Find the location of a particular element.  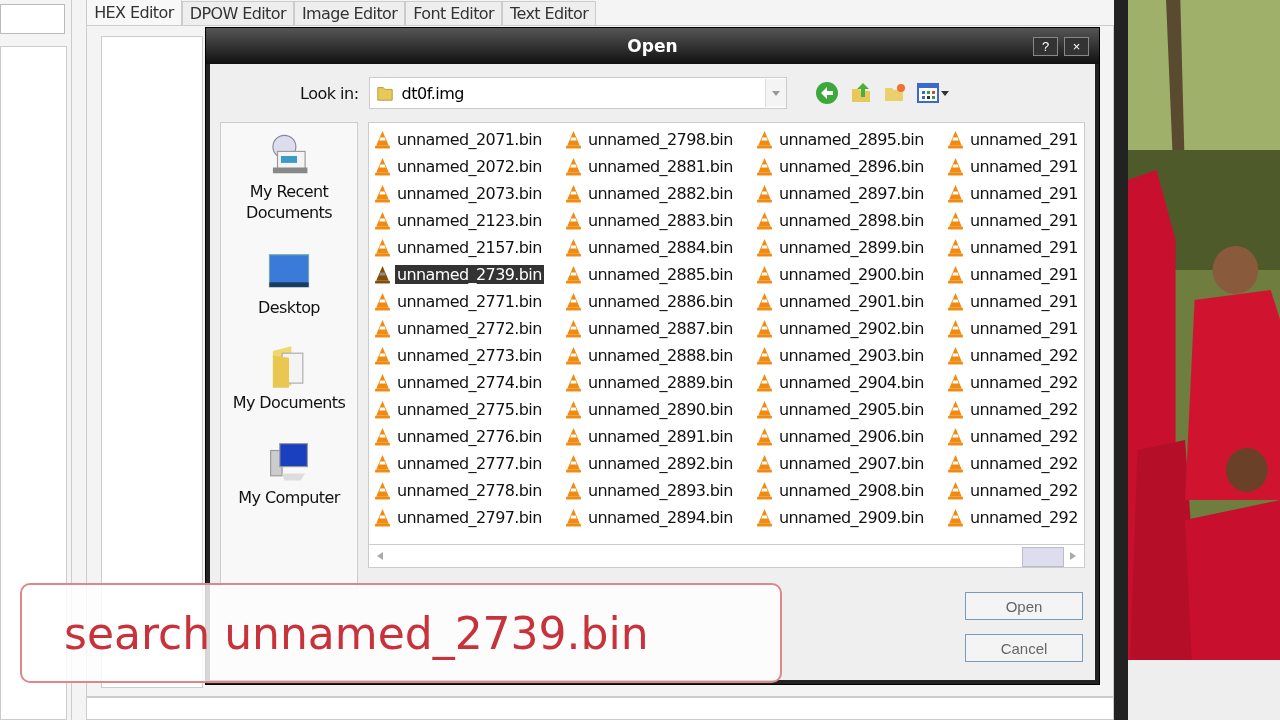

scroll-right-icon is located at coordinates (1073, 556).